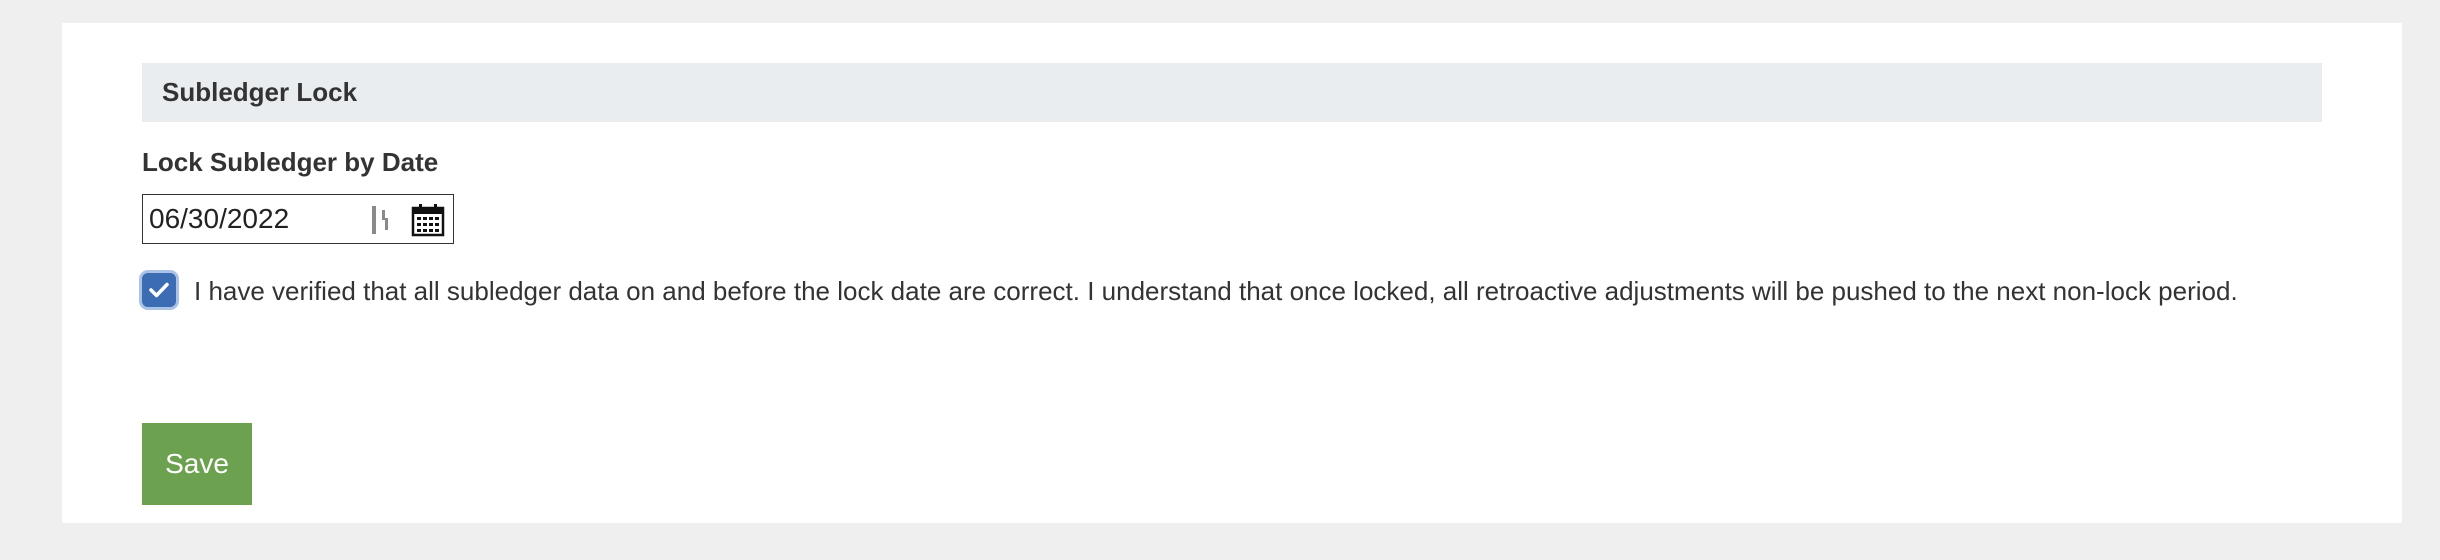 The image size is (2440, 560). Describe the element at coordinates (428, 220) in the screenshot. I see `calendar-icon` at that location.